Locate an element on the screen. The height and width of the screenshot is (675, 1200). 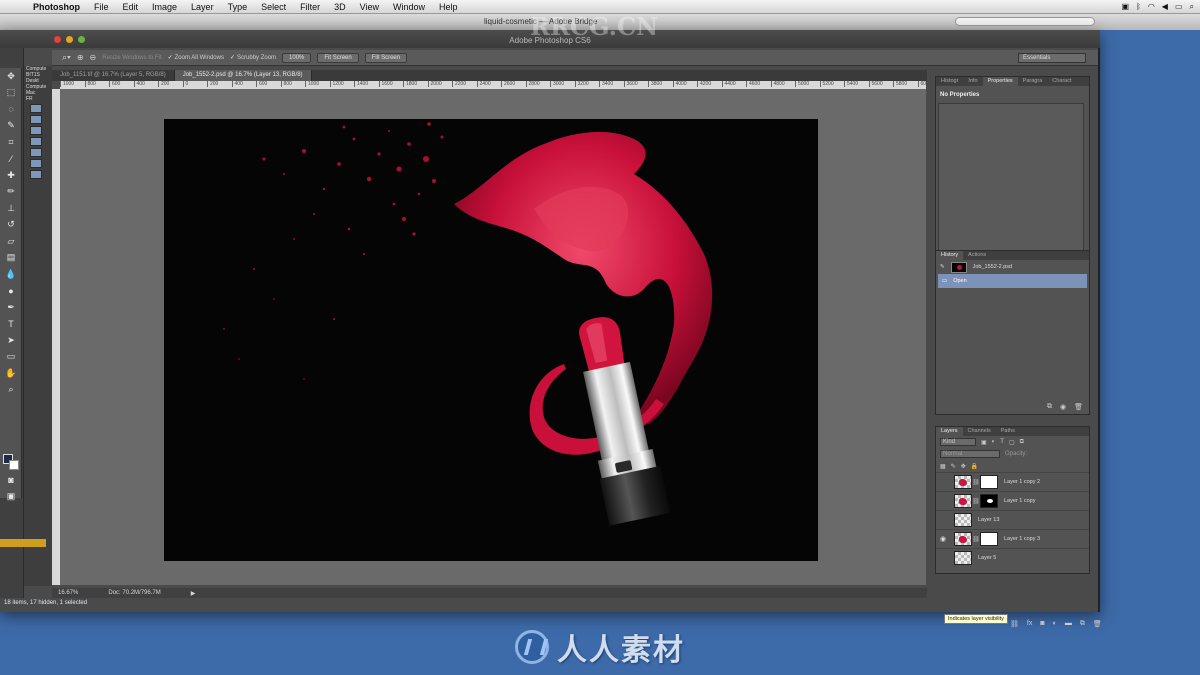
menu-window: Window is located at coordinates (409, 7).